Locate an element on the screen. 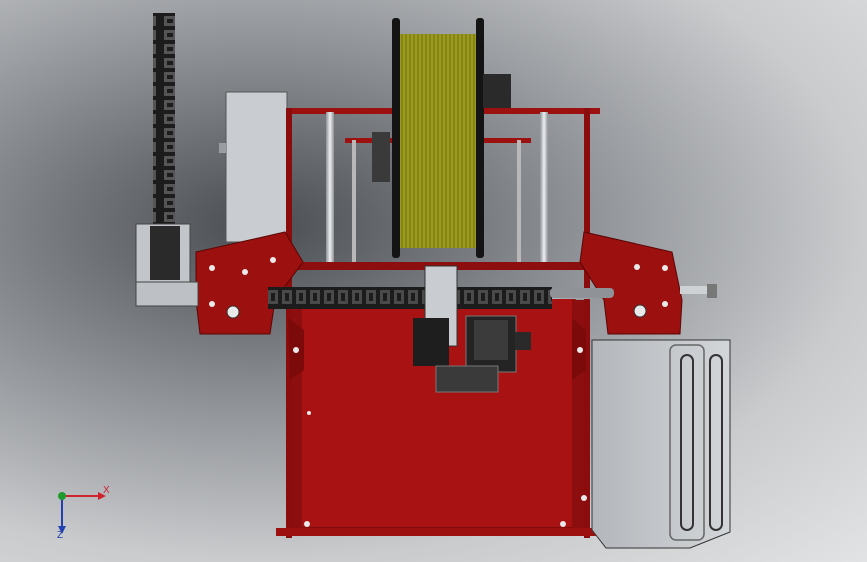  y-motor-mount is located at coordinates (167, 294).